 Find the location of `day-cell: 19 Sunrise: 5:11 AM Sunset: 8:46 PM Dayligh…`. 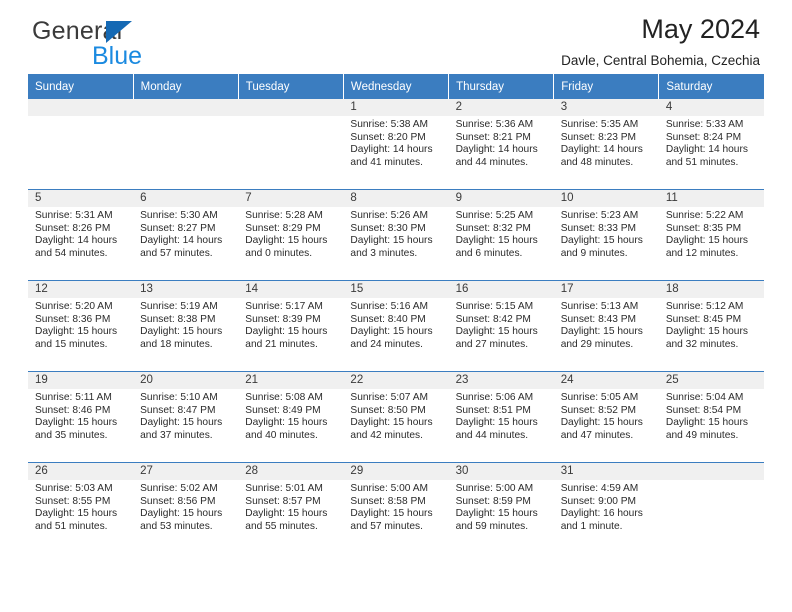

day-cell: 19 Sunrise: 5:11 AM Sunset: 8:46 PM Dayligh… is located at coordinates (81, 417).